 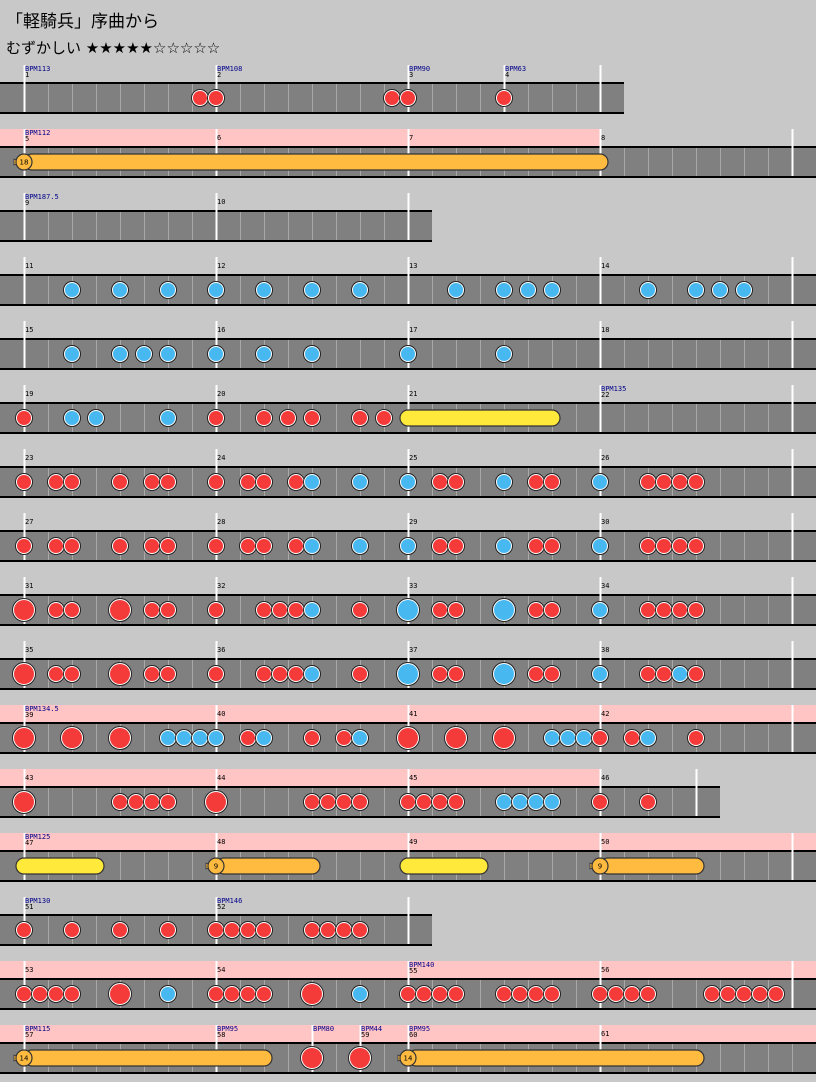 What do you see at coordinates (605, 522) in the screenshot?
I see `measure-number: 30` at bounding box center [605, 522].